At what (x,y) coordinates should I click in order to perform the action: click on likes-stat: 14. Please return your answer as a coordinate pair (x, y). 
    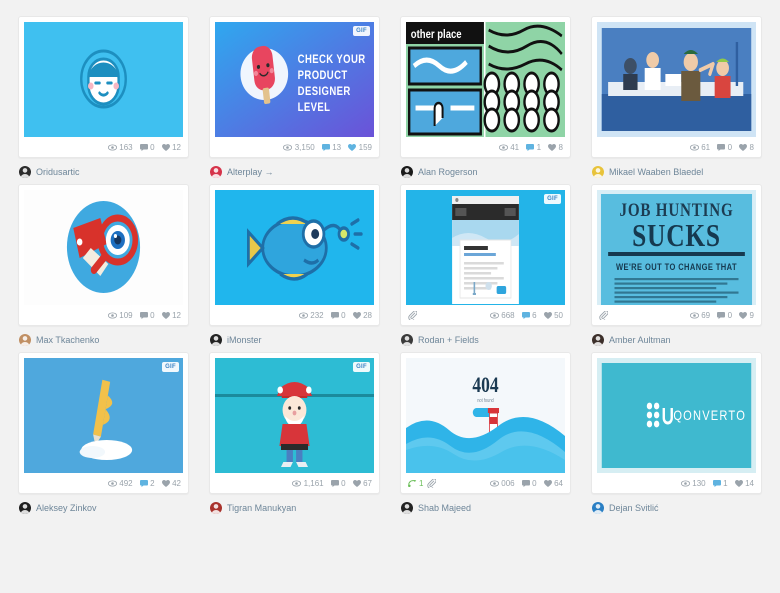
    Looking at the image, I should click on (744, 483).